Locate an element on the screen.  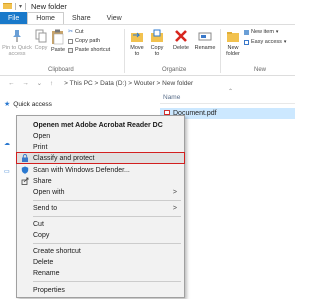
shield-icon is located at coordinates (25, 170).